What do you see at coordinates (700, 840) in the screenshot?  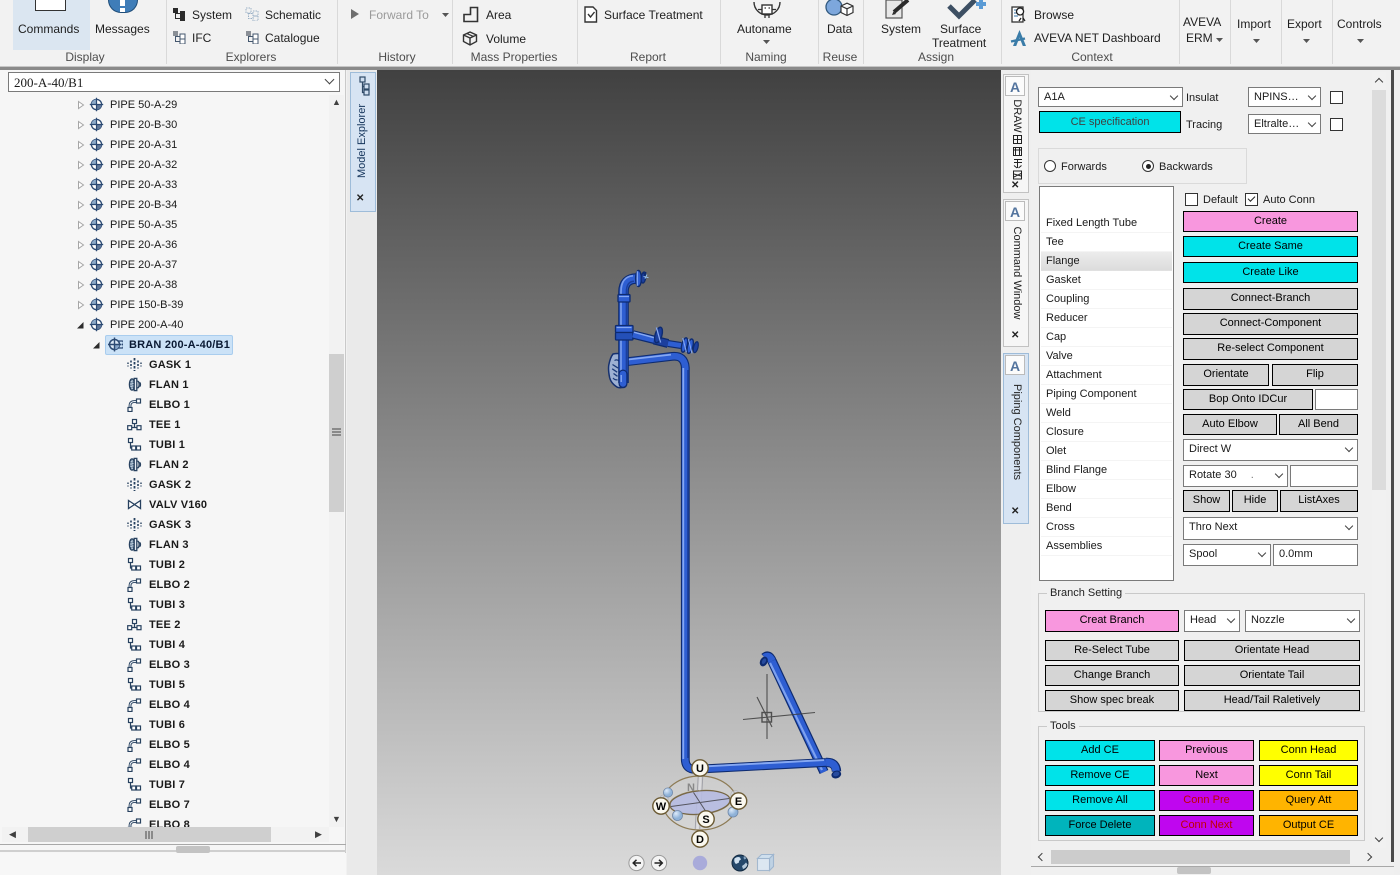 I see `svg-text: D` at bounding box center [700, 840].